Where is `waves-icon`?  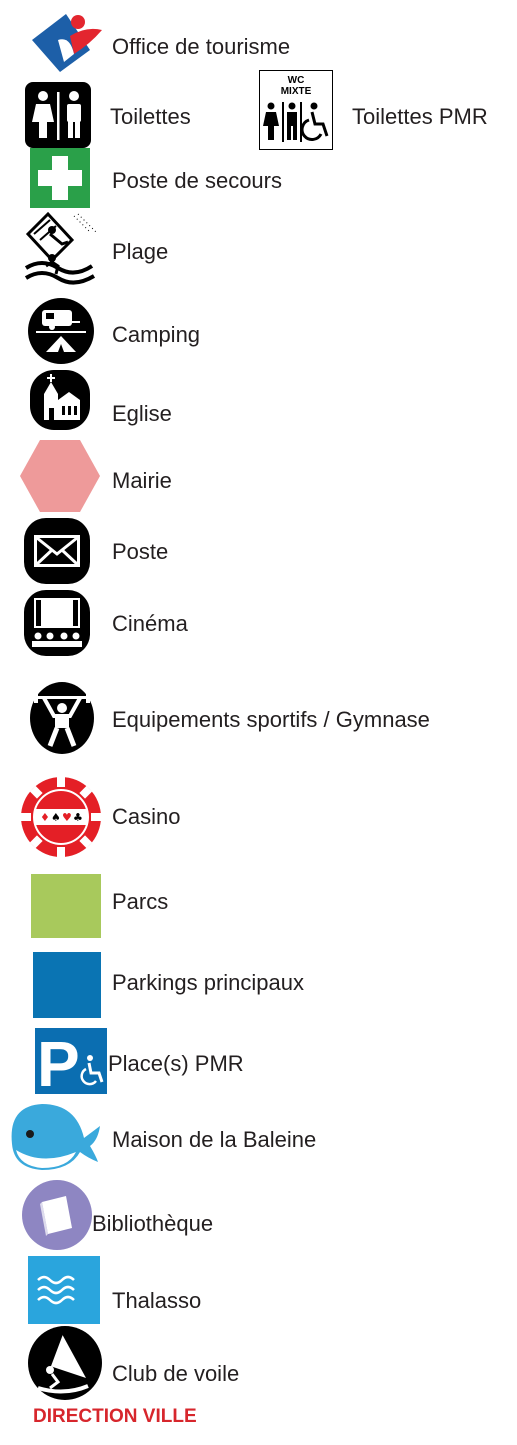 waves-icon is located at coordinates (64, 1290).